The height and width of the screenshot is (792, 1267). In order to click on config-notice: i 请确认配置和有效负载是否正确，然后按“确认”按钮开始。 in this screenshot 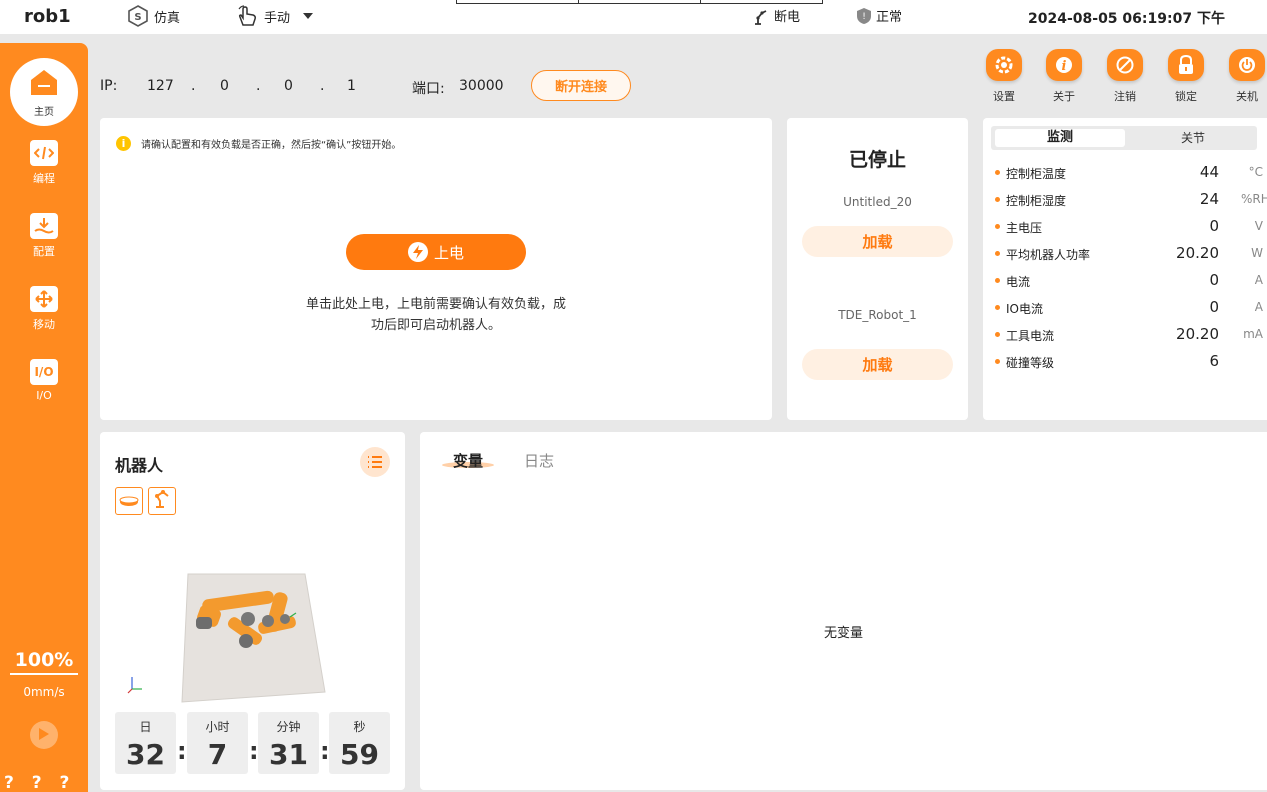, I will do `click(258, 143)`.